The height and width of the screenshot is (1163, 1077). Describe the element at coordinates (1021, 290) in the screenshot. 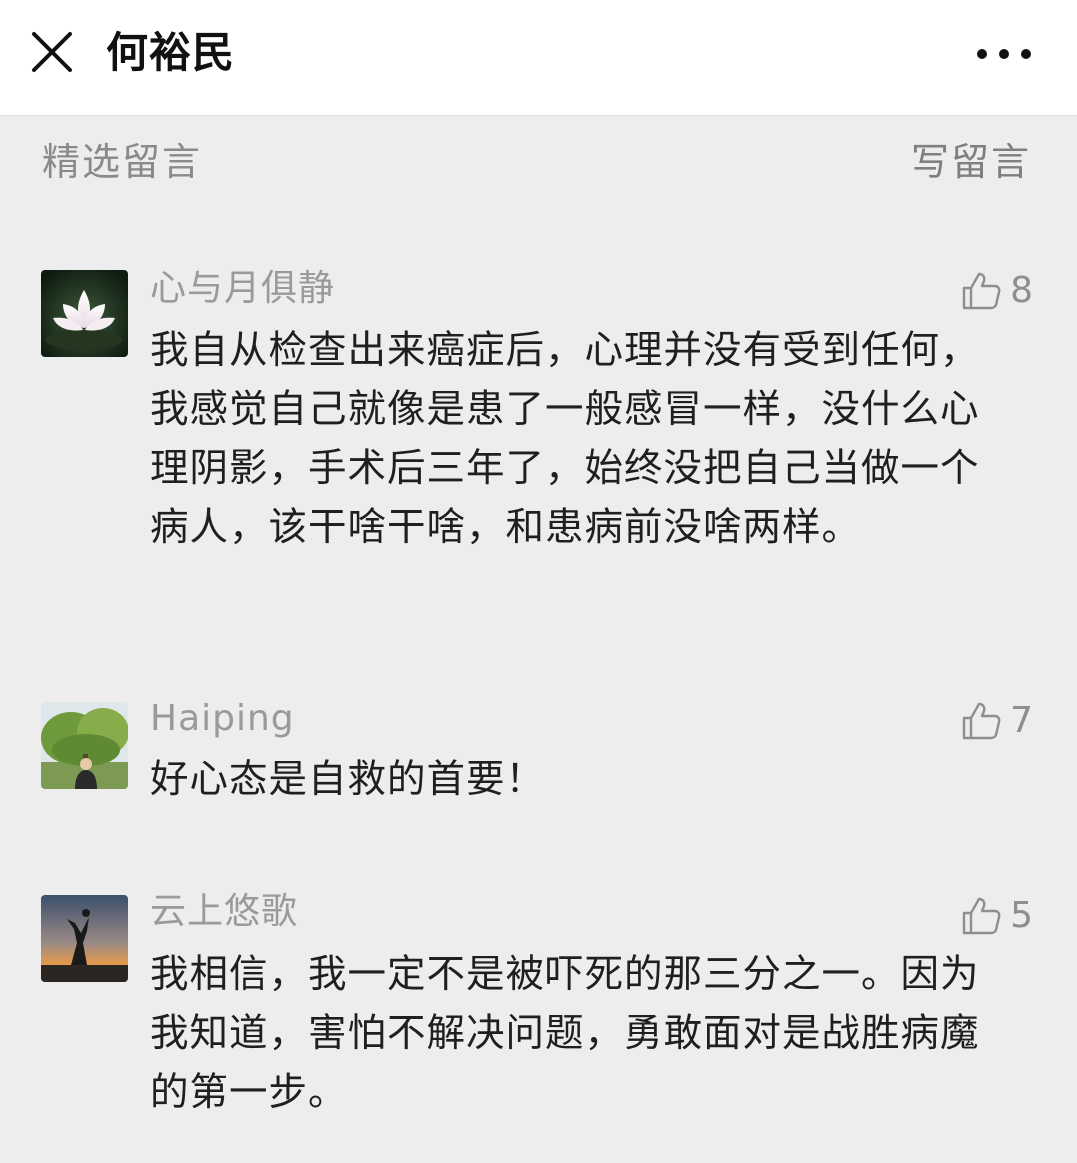

I see `like-count: 8` at that location.